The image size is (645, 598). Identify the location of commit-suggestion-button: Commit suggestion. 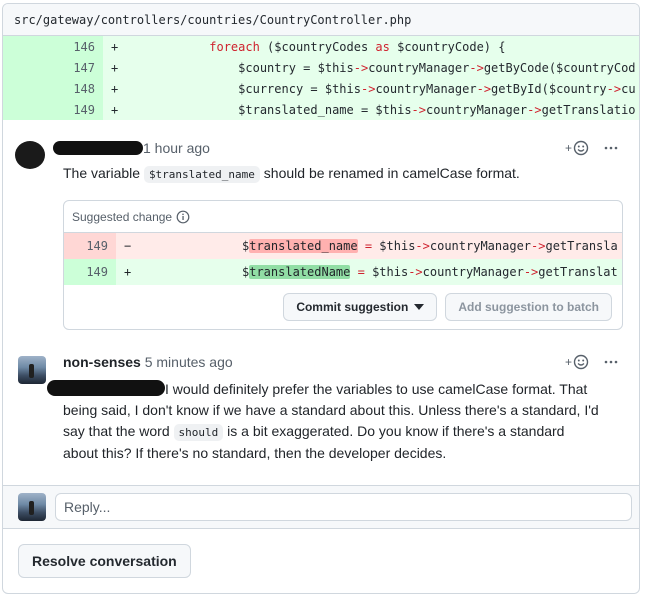
(360, 307).